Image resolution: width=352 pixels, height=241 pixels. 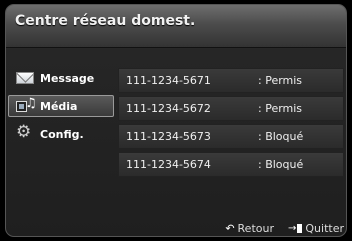 I want to click on sidebar-item-media: ♫ Média, so click(x=61, y=106).